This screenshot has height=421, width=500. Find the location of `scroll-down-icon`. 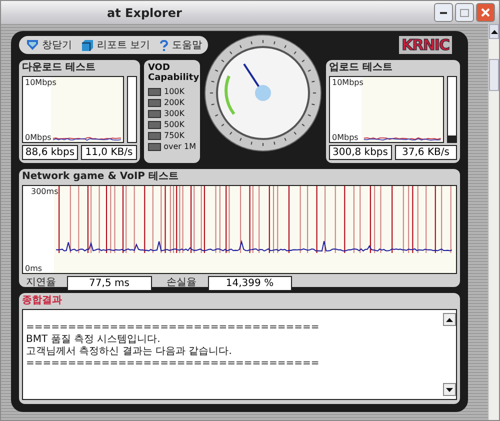

scroll-down-icon is located at coordinates (449, 390).